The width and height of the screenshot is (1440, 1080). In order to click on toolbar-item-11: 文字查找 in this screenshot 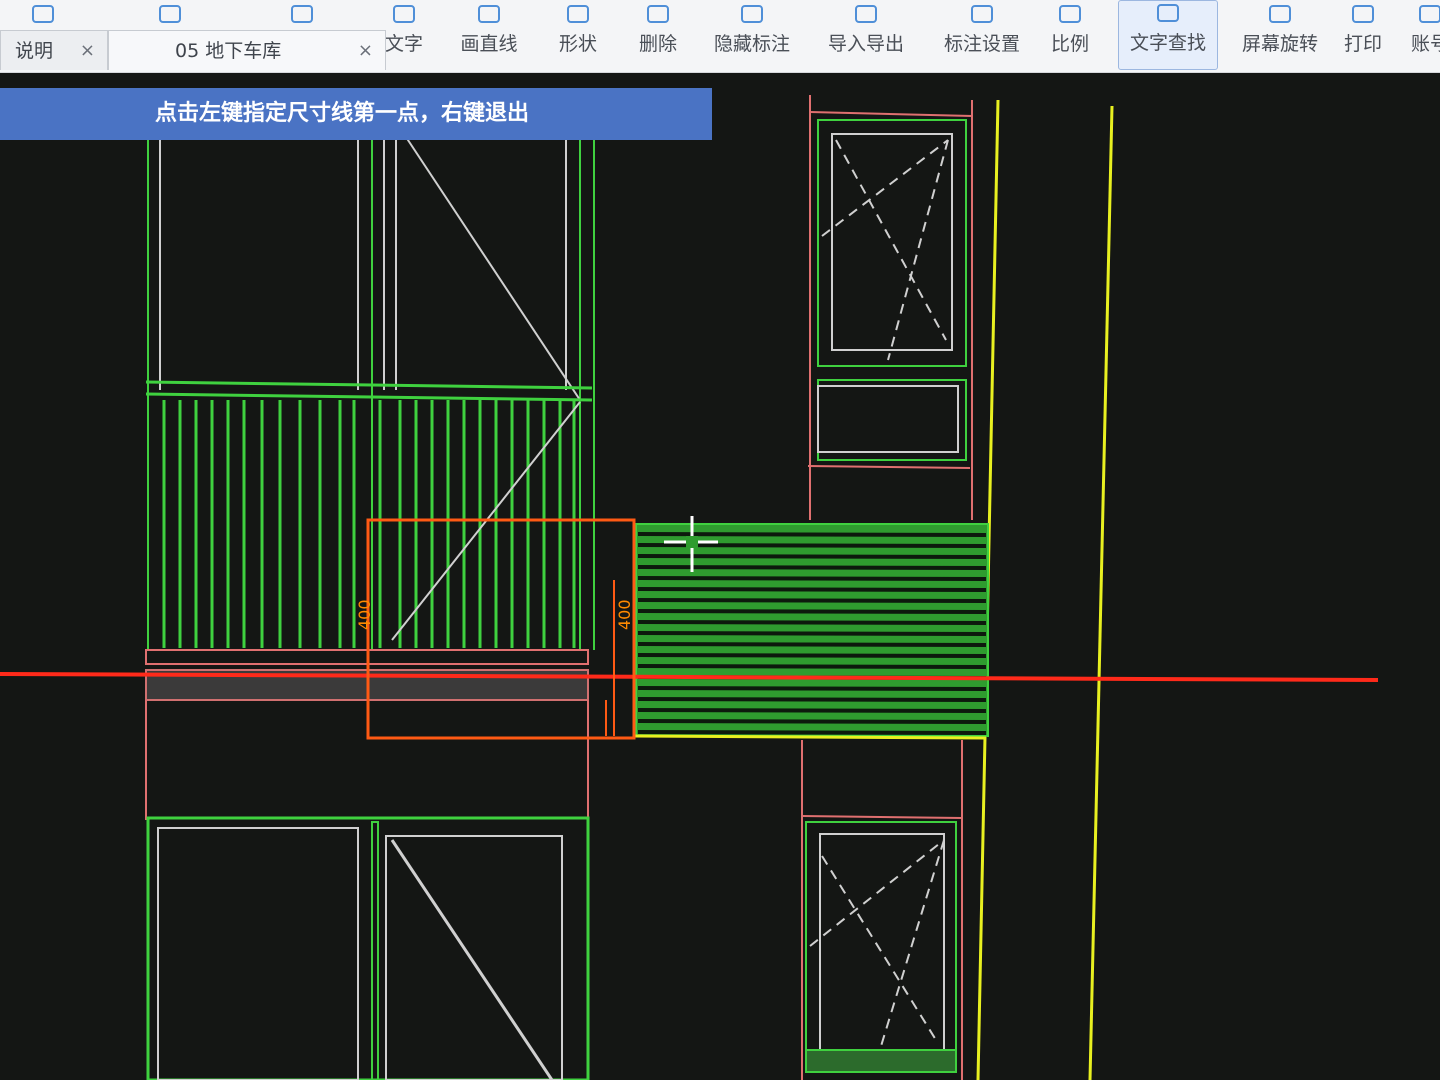, I will do `click(1168, 35)`.